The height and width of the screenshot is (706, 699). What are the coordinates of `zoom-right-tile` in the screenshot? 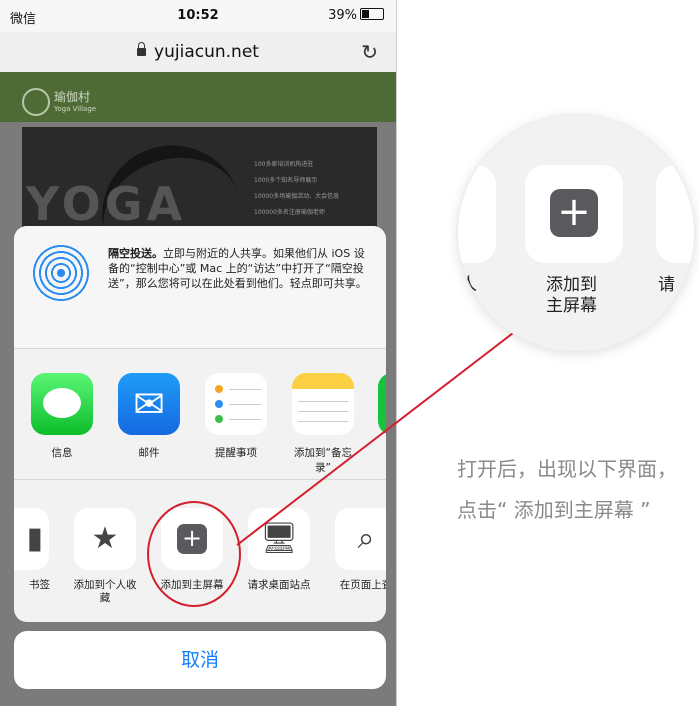 It's located at (675, 214).